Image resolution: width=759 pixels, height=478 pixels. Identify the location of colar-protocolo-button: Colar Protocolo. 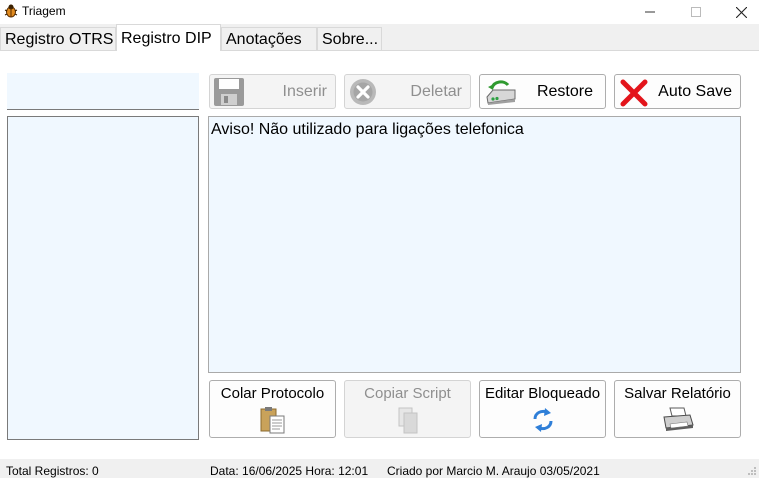
(272, 409).